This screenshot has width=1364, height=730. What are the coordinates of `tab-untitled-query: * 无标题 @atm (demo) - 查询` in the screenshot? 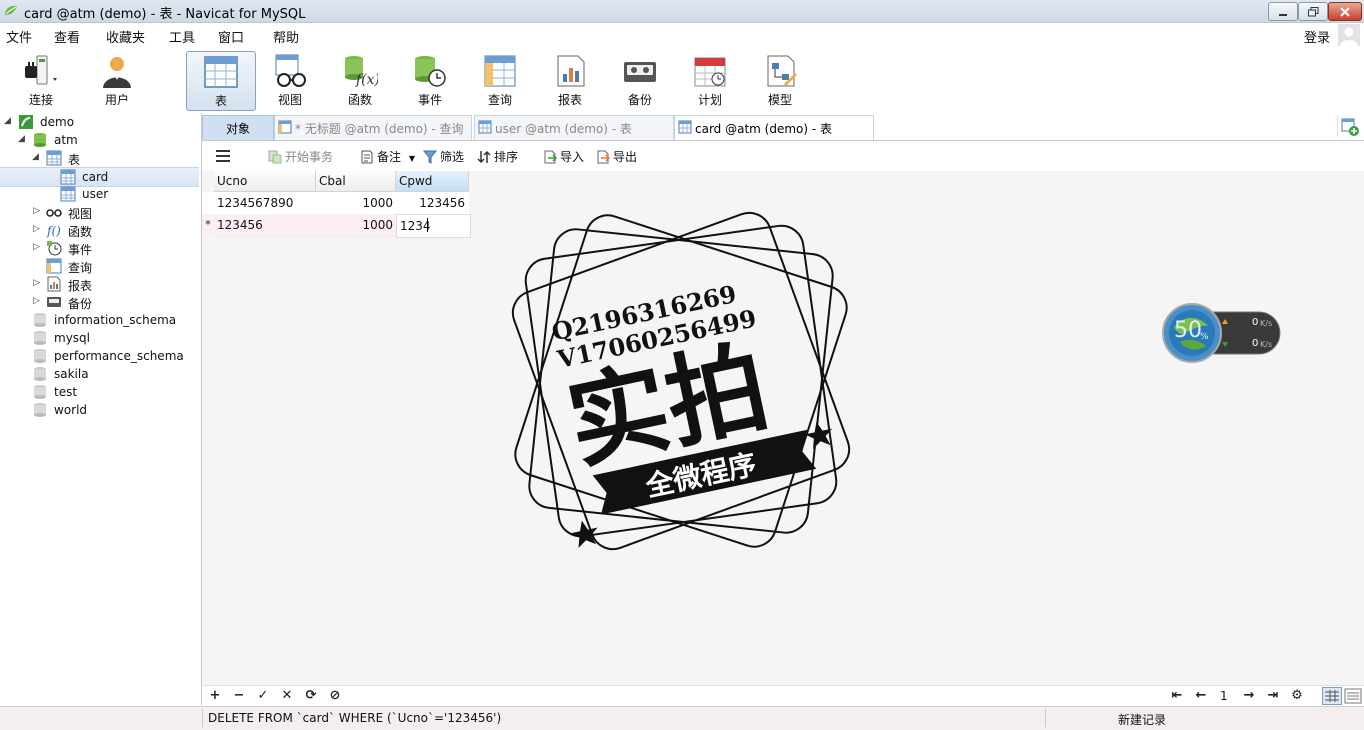 It's located at (373, 127).